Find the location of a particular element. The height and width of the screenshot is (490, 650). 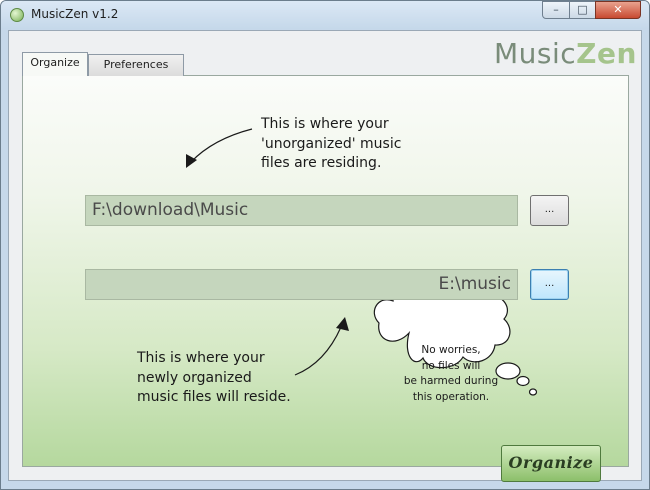

cloud-line: be harmed during is located at coordinates (451, 381).